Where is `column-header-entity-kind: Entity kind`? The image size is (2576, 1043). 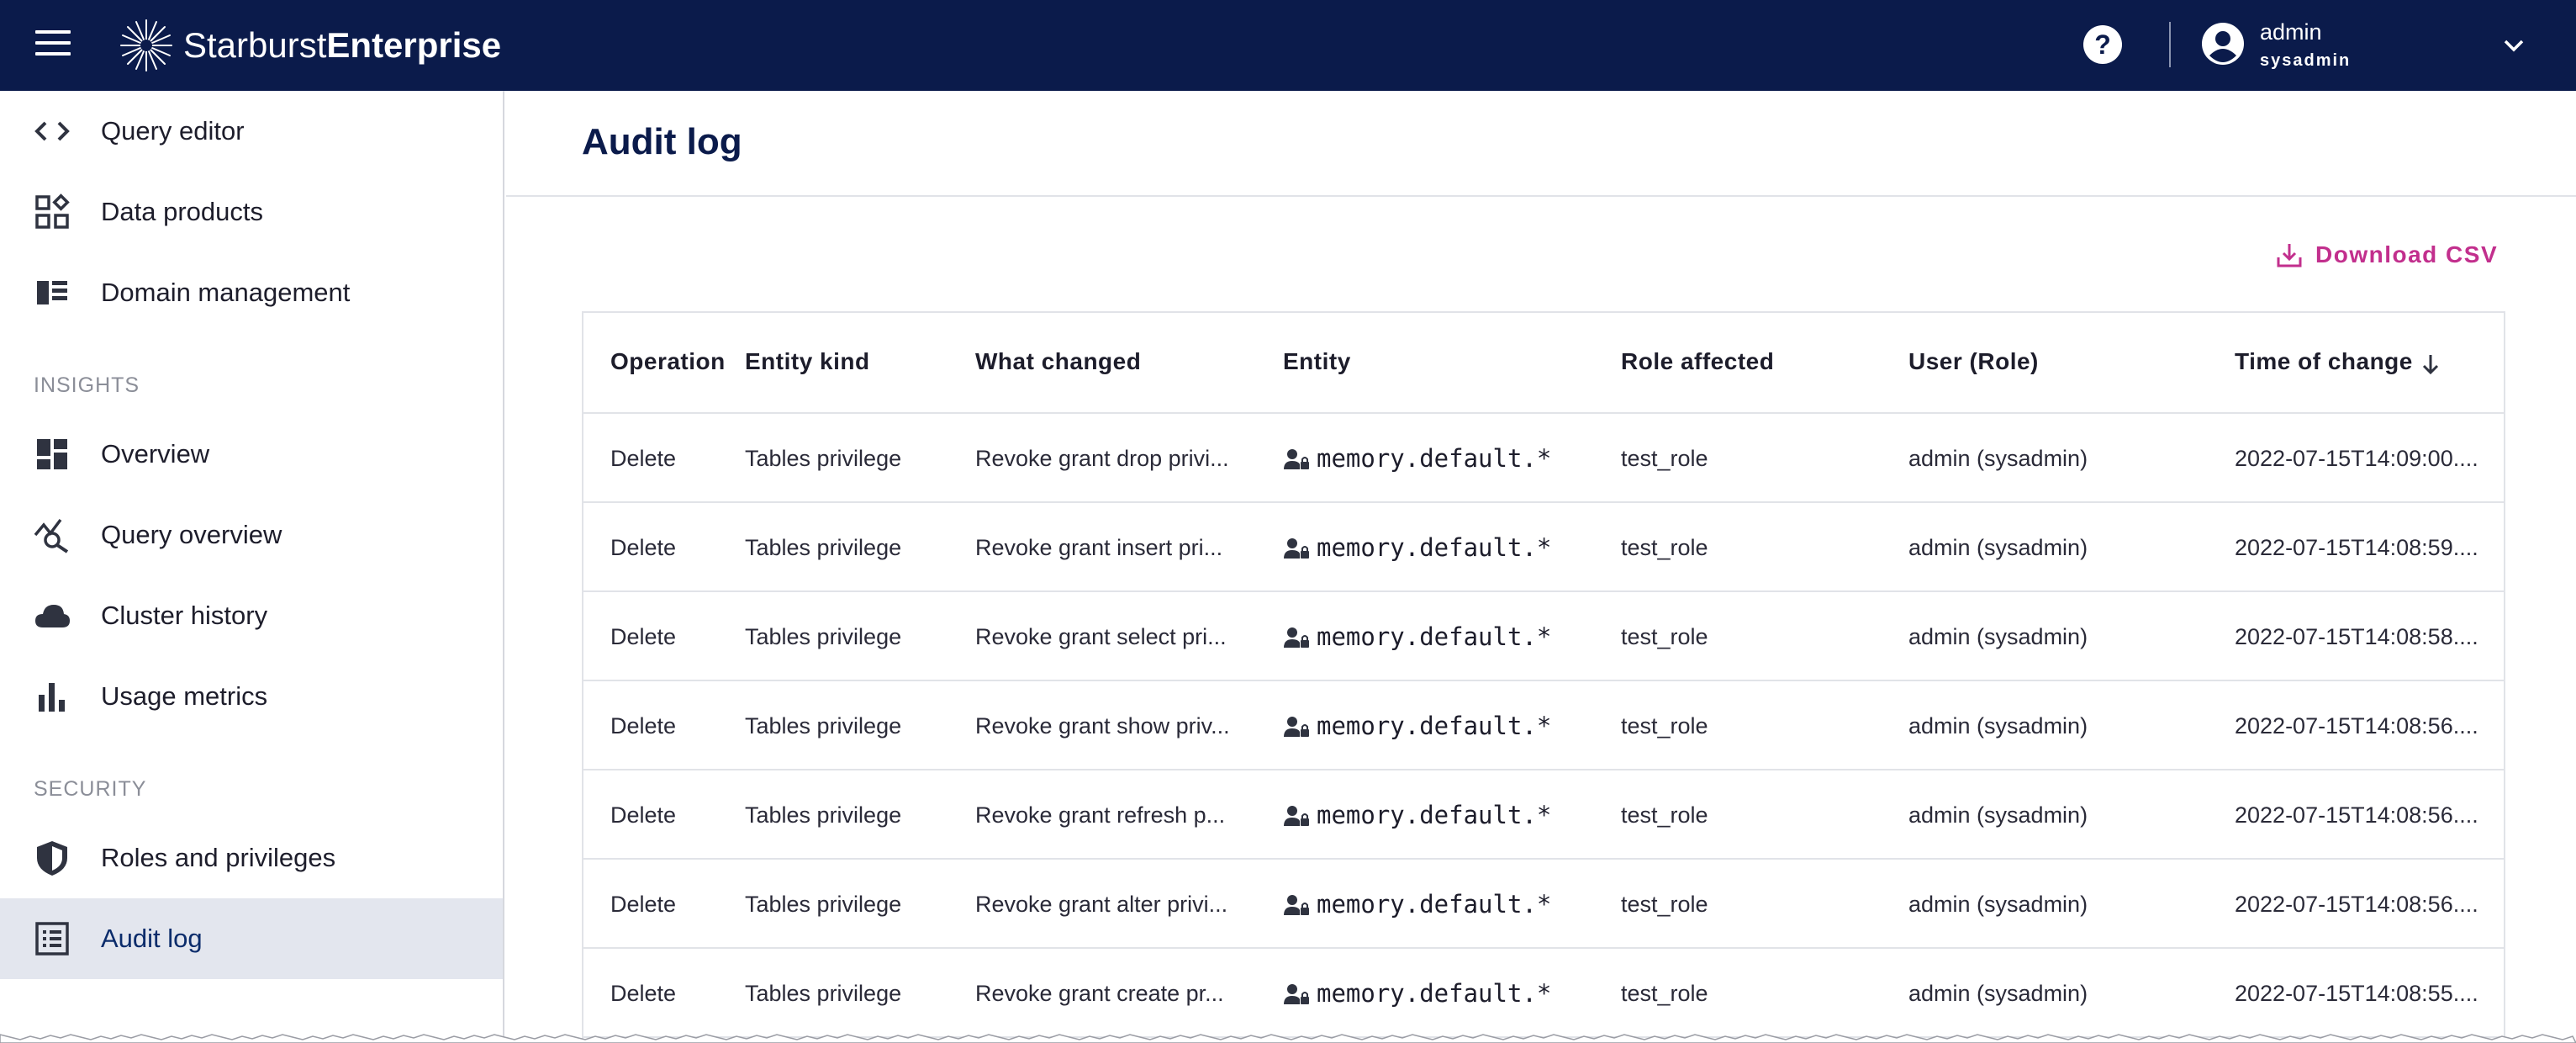
column-header-entity-kind: Entity kind is located at coordinates (808, 361).